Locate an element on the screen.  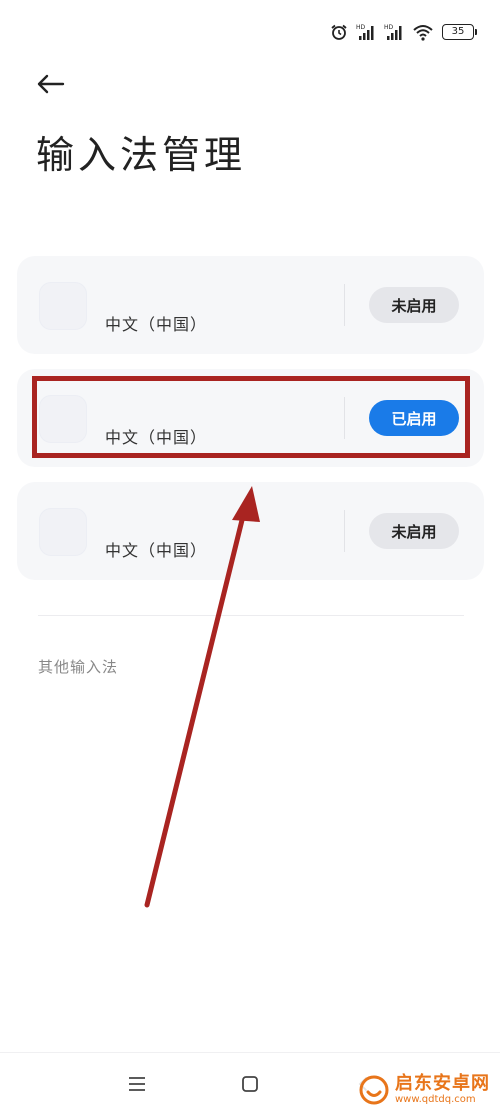
battery-icon: 35 is located at coordinates (459, 32).